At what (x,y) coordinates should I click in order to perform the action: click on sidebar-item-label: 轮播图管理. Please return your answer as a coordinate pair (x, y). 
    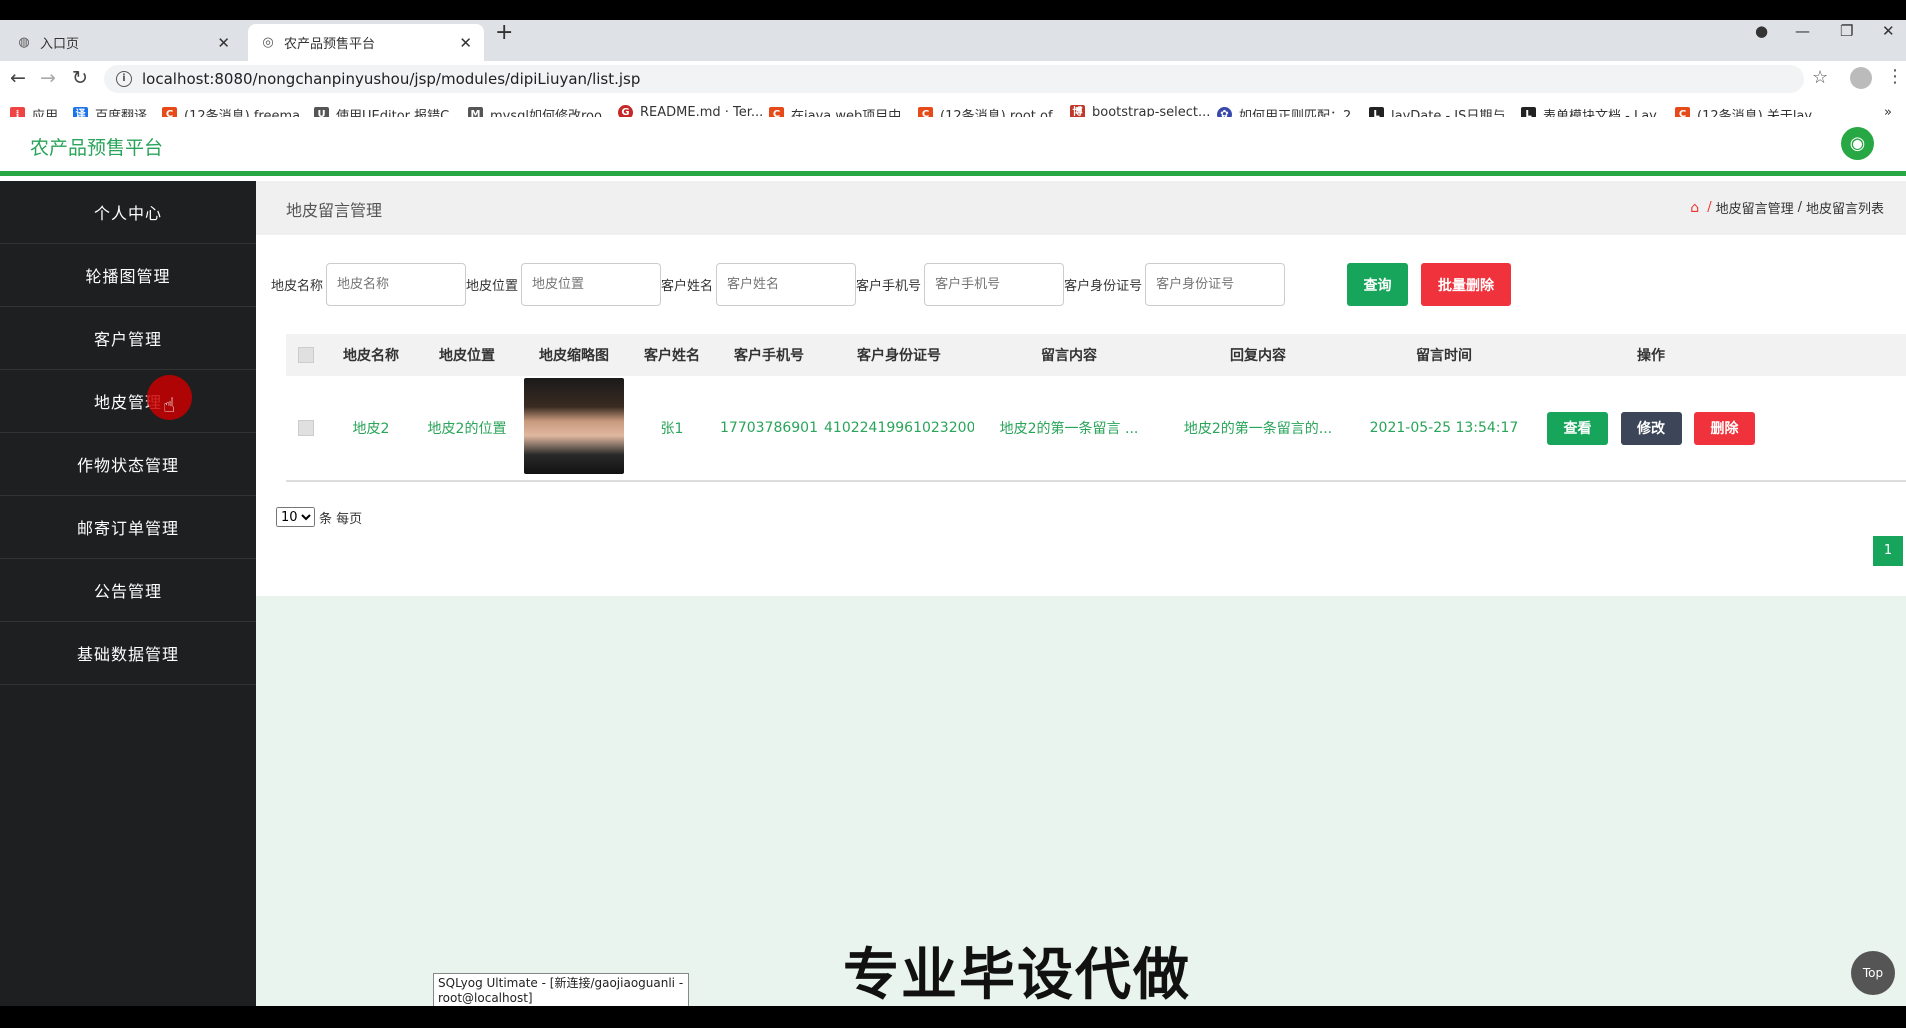
    Looking at the image, I should click on (128, 276).